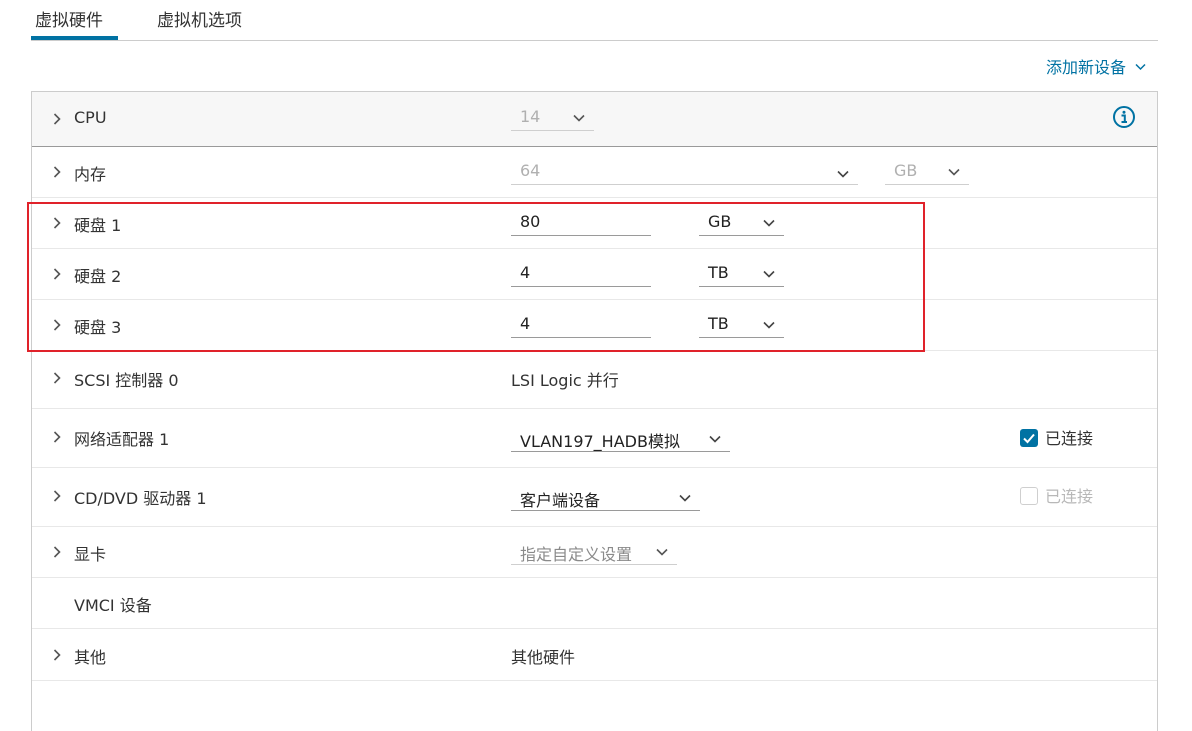  I want to click on cpu-label: CPU, so click(90, 117).